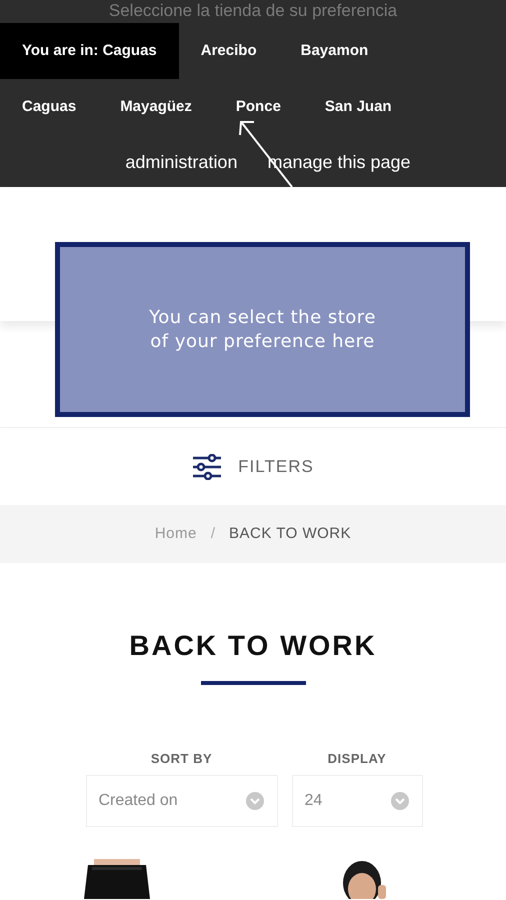 The height and width of the screenshot is (900, 506). What do you see at coordinates (89, 51) in the screenshot?
I see `store-link: You are in: Caguas` at bounding box center [89, 51].